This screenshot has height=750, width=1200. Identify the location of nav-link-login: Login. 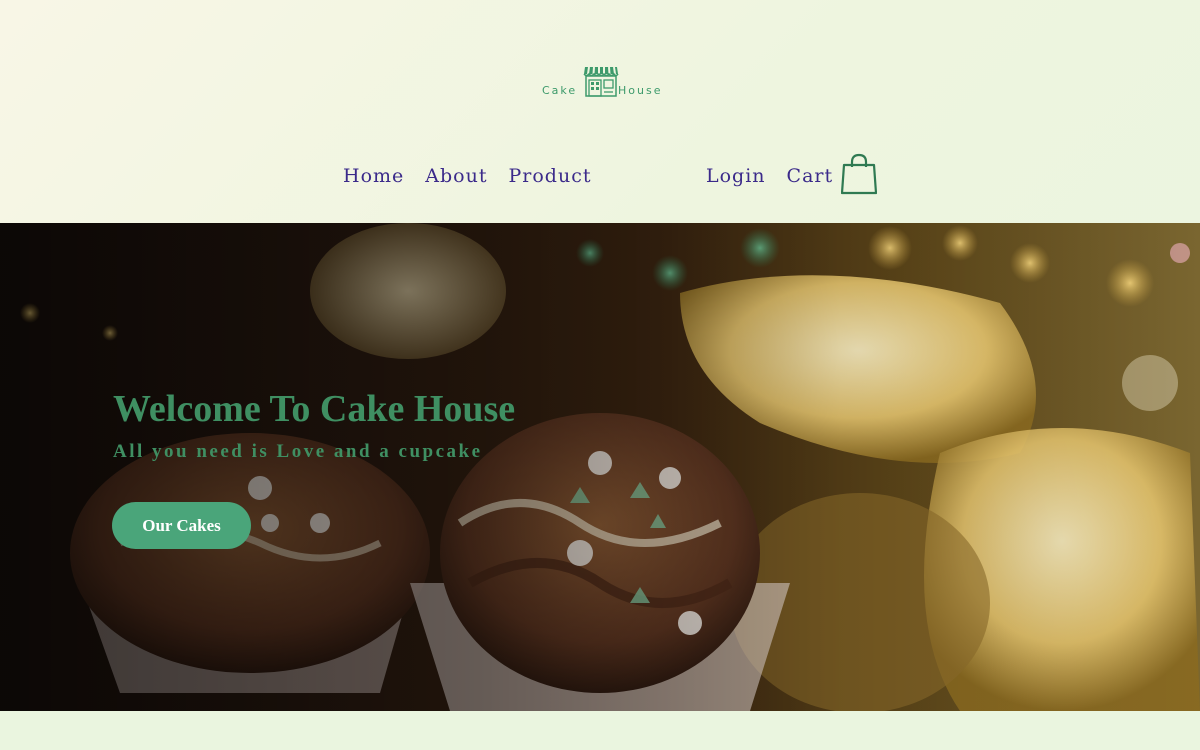
(736, 176).